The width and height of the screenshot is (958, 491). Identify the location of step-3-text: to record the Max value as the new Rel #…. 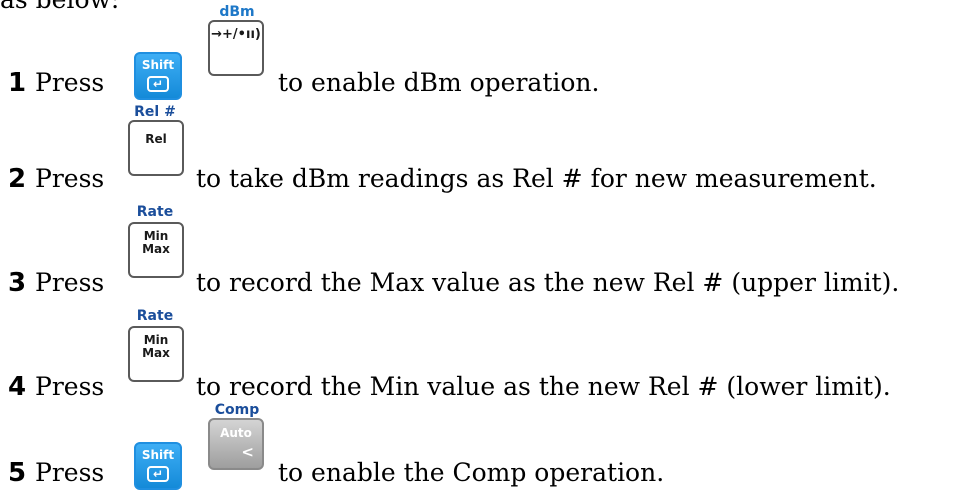
(548, 282).